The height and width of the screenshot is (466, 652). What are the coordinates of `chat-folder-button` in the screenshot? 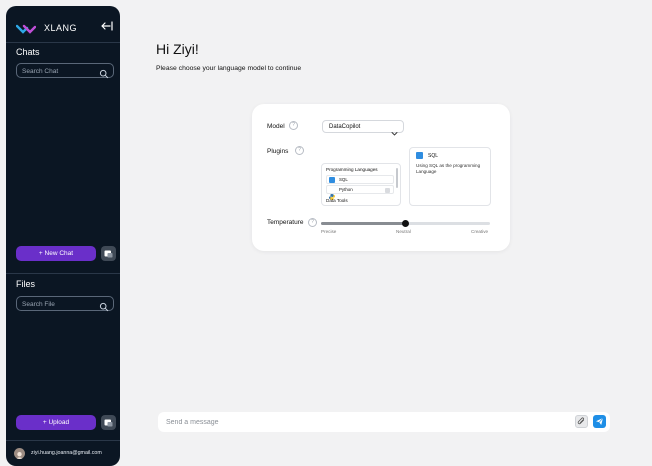 It's located at (108, 253).